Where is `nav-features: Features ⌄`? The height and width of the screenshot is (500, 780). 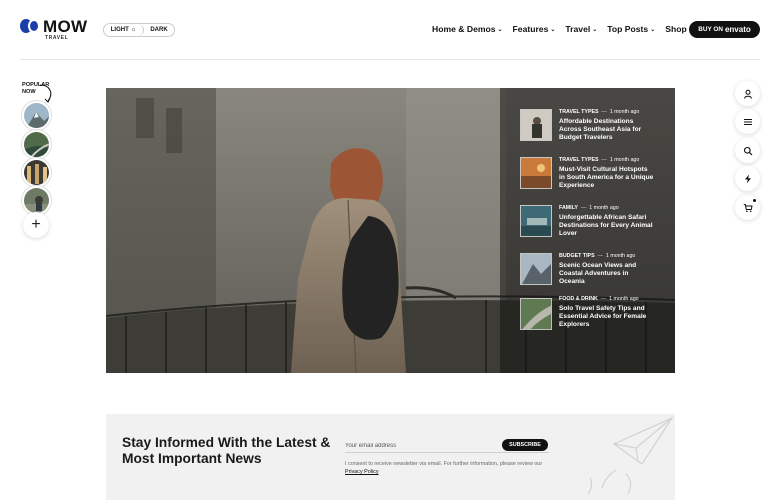 nav-features: Features ⌄ is located at coordinates (534, 29).